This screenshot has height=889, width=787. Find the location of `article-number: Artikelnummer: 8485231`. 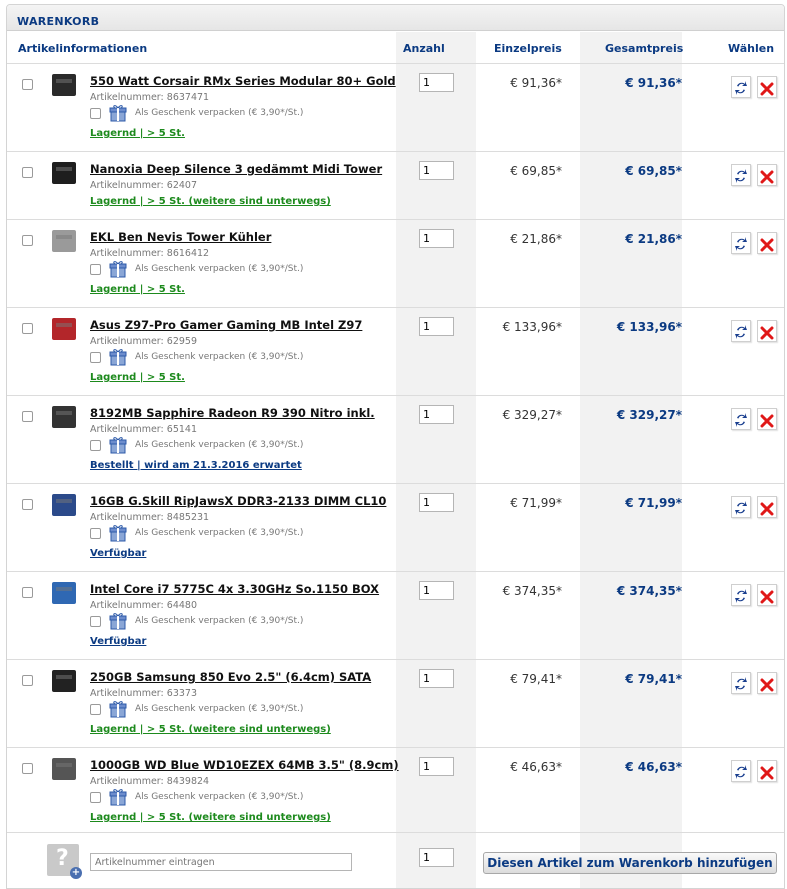

article-number: Artikelnummer: 8485231 is located at coordinates (150, 517).